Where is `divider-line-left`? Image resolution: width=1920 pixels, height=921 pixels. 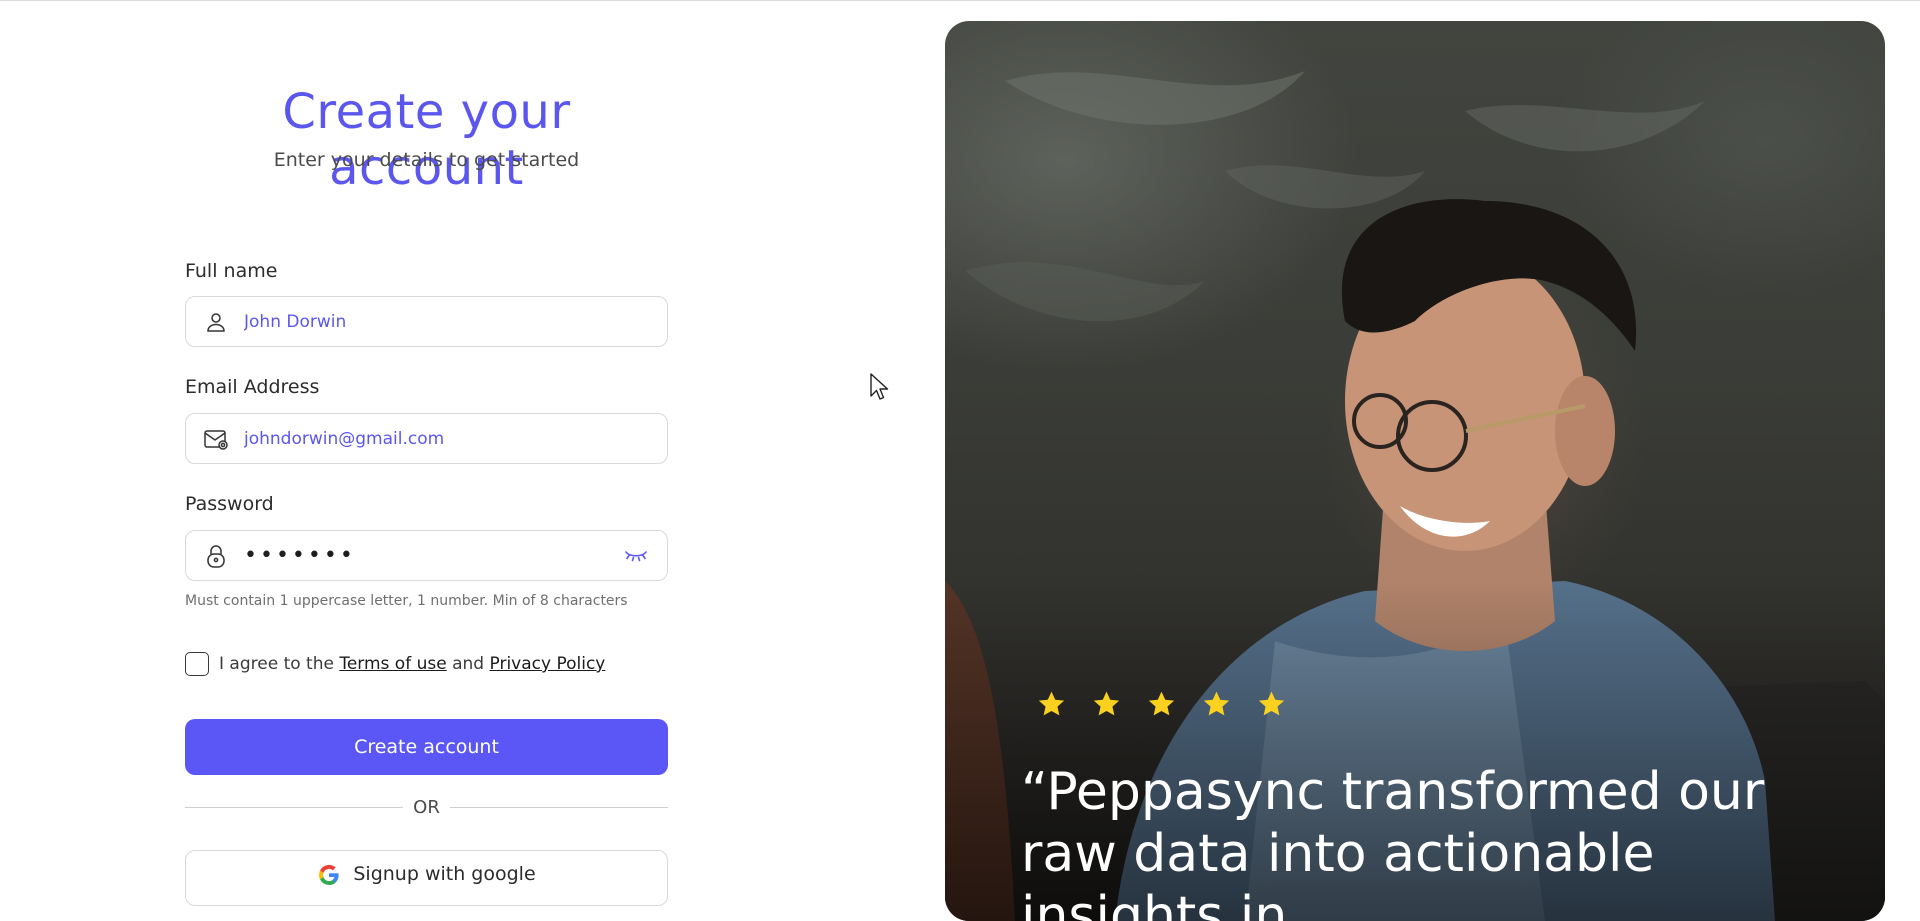
divider-line-left is located at coordinates (294, 807).